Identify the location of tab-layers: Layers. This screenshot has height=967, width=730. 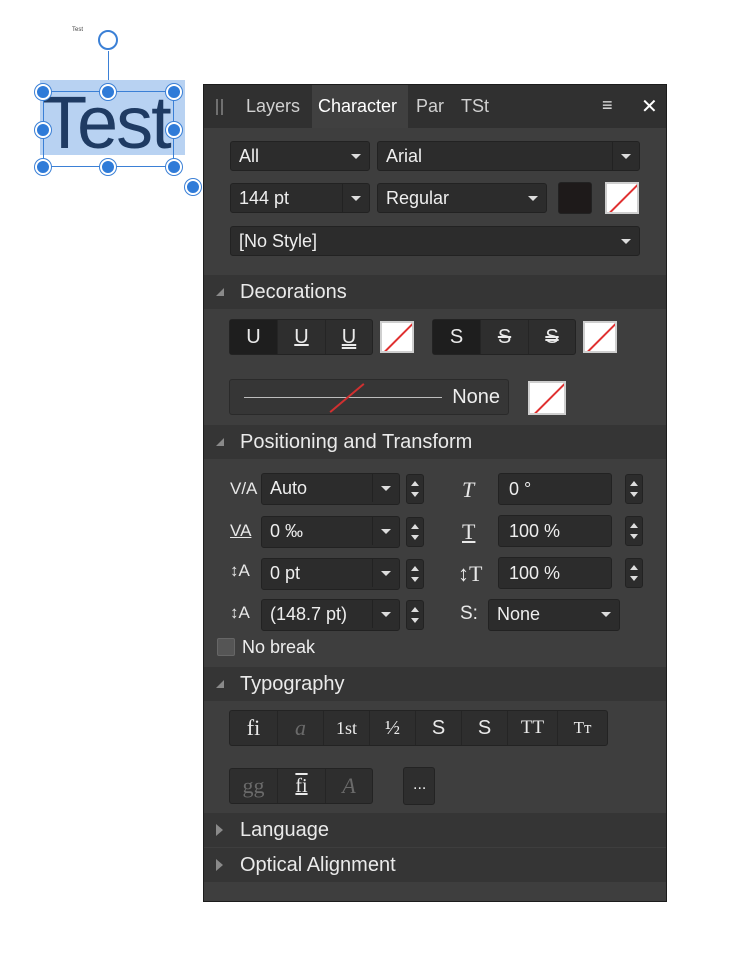
(273, 106).